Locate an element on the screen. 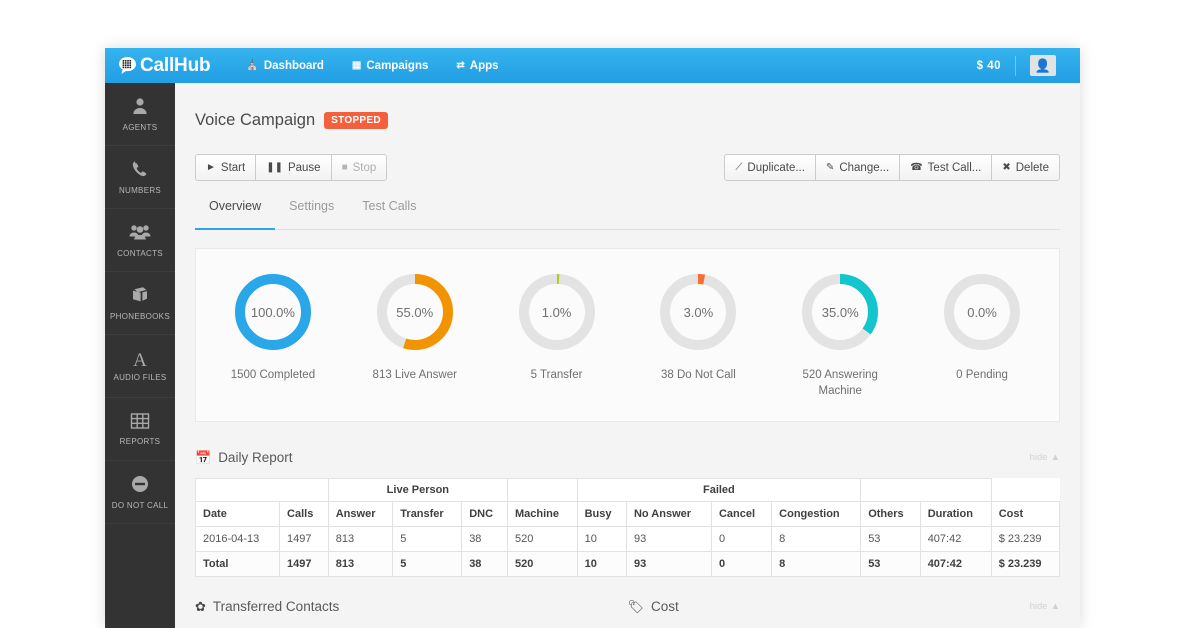 The width and height of the screenshot is (1200, 628). pause-button: ❚❚ Pause is located at coordinates (294, 167).